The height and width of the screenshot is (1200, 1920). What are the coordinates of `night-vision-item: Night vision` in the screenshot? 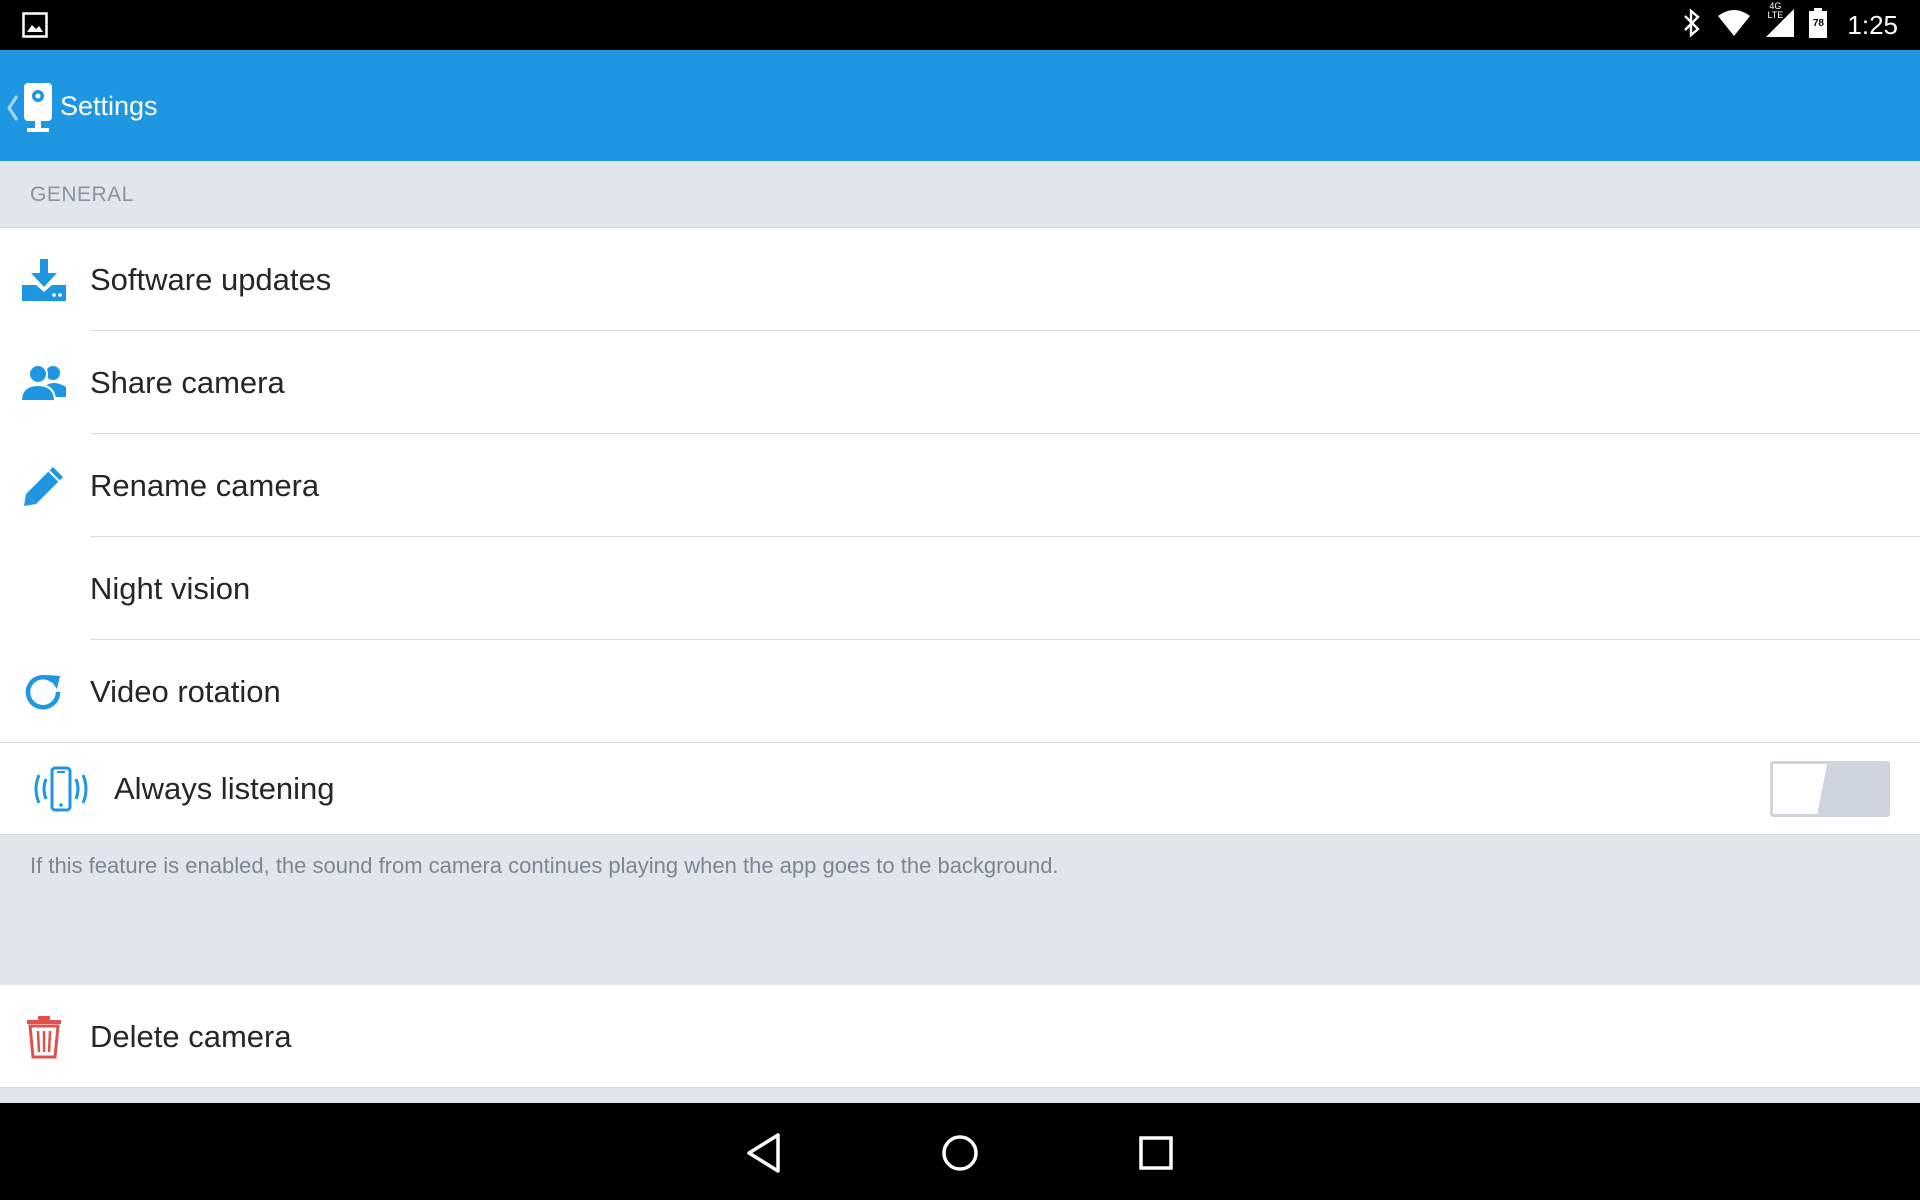 It's located at (960, 588).